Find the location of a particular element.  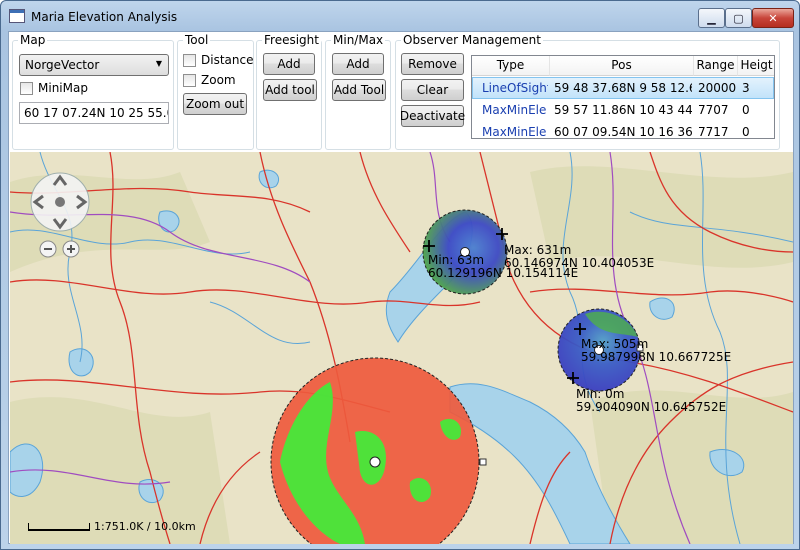

map-group-legend: Map is located at coordinates (33, 40).